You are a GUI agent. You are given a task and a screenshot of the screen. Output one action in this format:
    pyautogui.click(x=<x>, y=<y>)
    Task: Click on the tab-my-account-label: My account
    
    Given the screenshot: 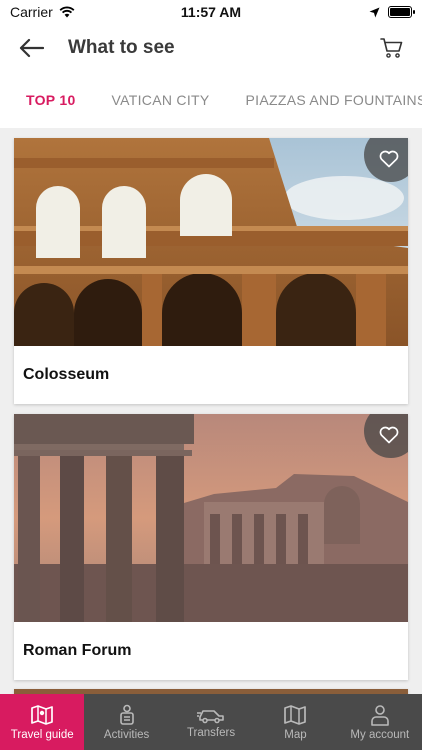 What is the action you would take?
    pyautogui.click(x=380, y=734)
    